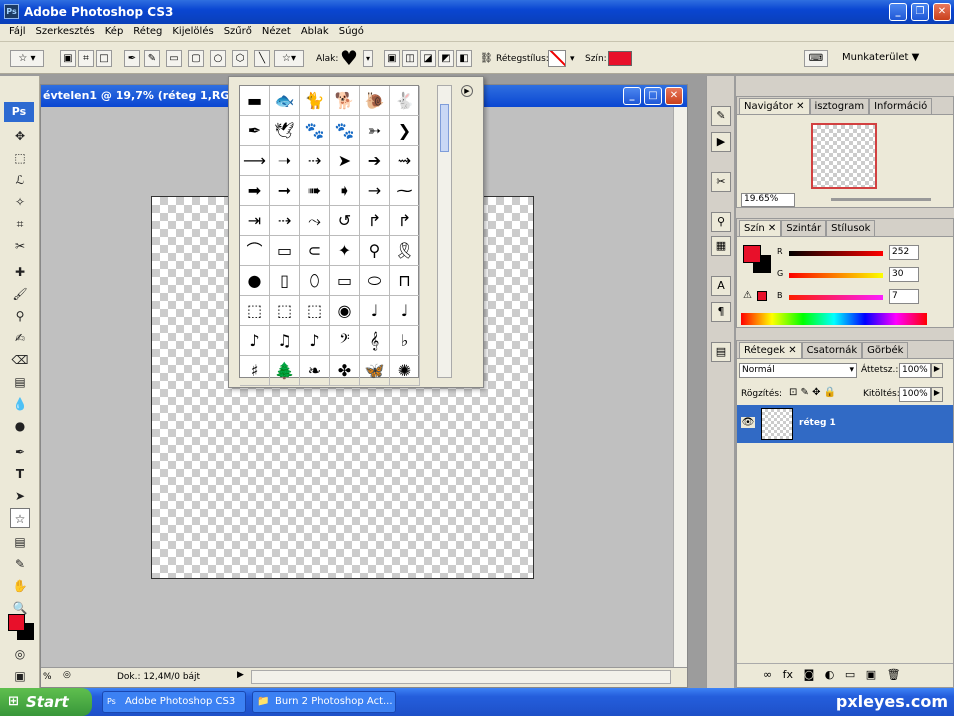 The width and height of the screenshot is (954, 716). What do you see at coordinates (68, 58) in the screenshot?
I see `shape-layers-icon: ▣` at bounding box center [68, 58].